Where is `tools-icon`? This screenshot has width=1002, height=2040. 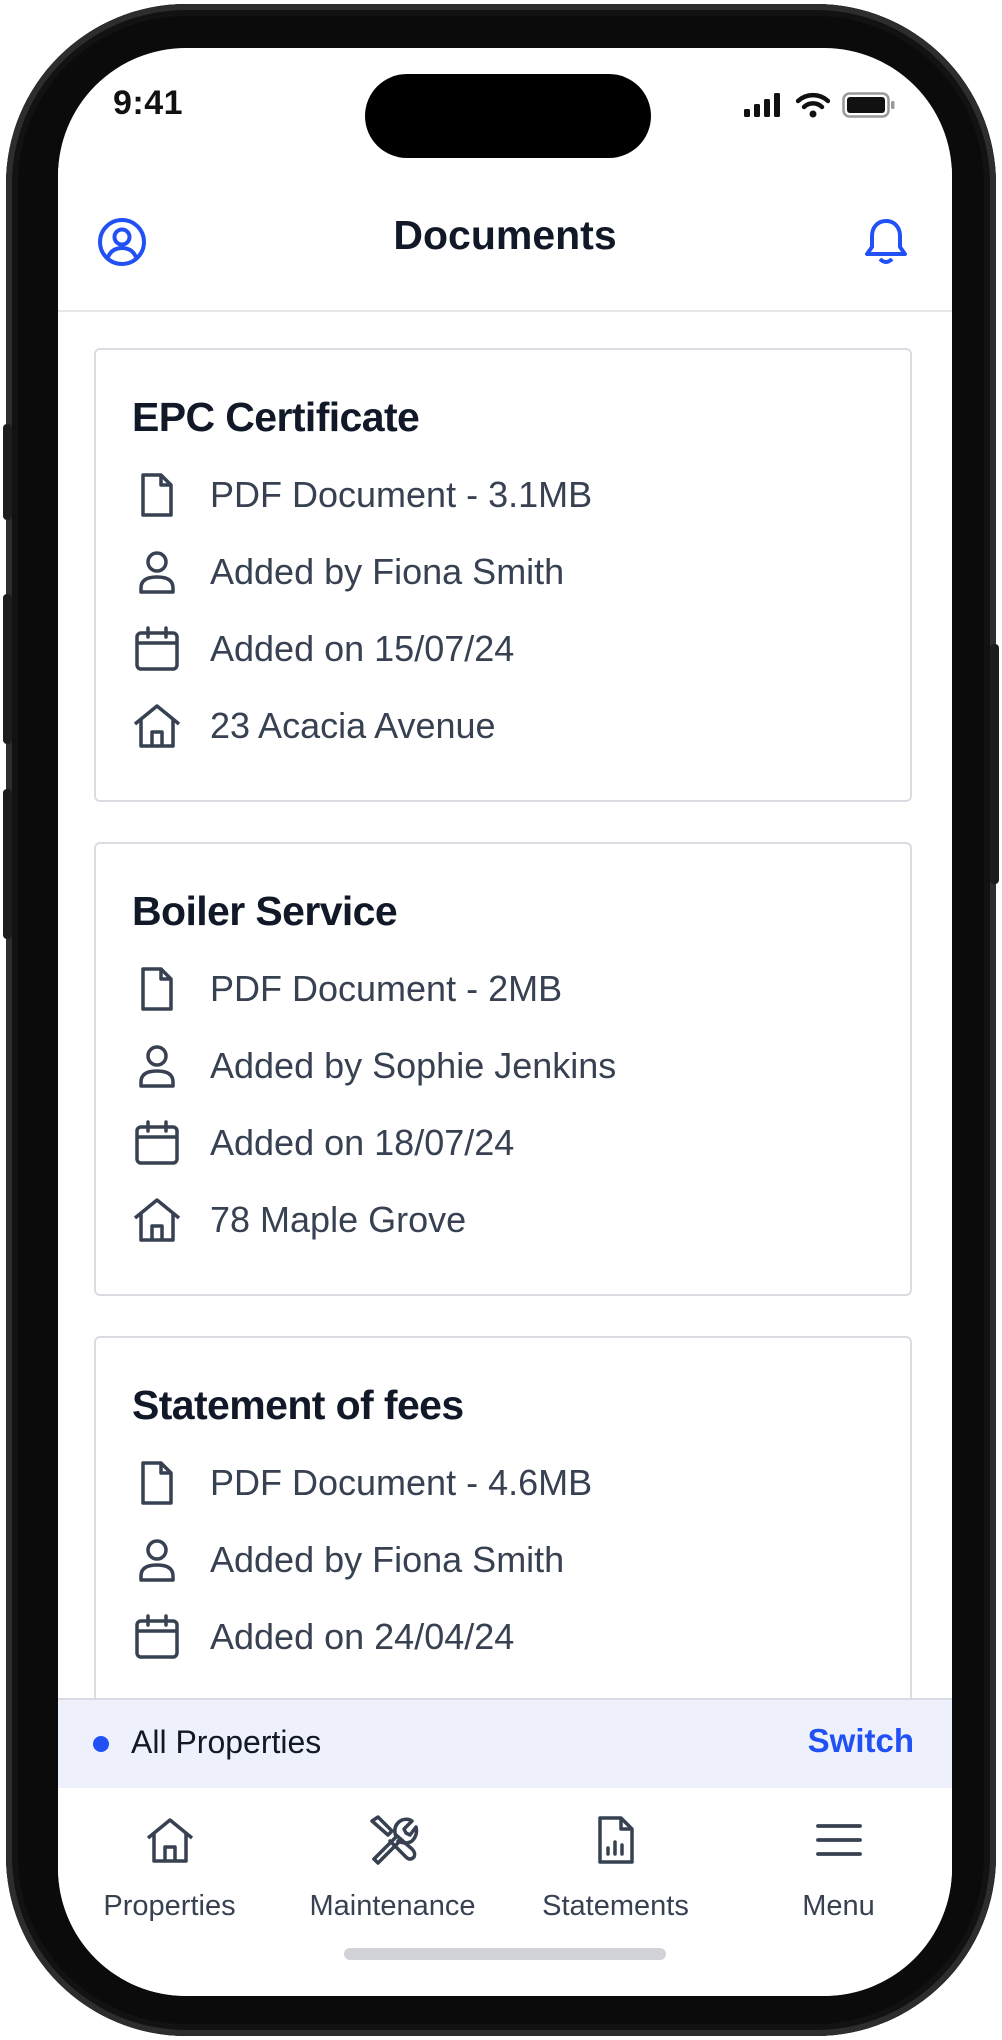 tools-icon is located at coordinates (392, 1840).